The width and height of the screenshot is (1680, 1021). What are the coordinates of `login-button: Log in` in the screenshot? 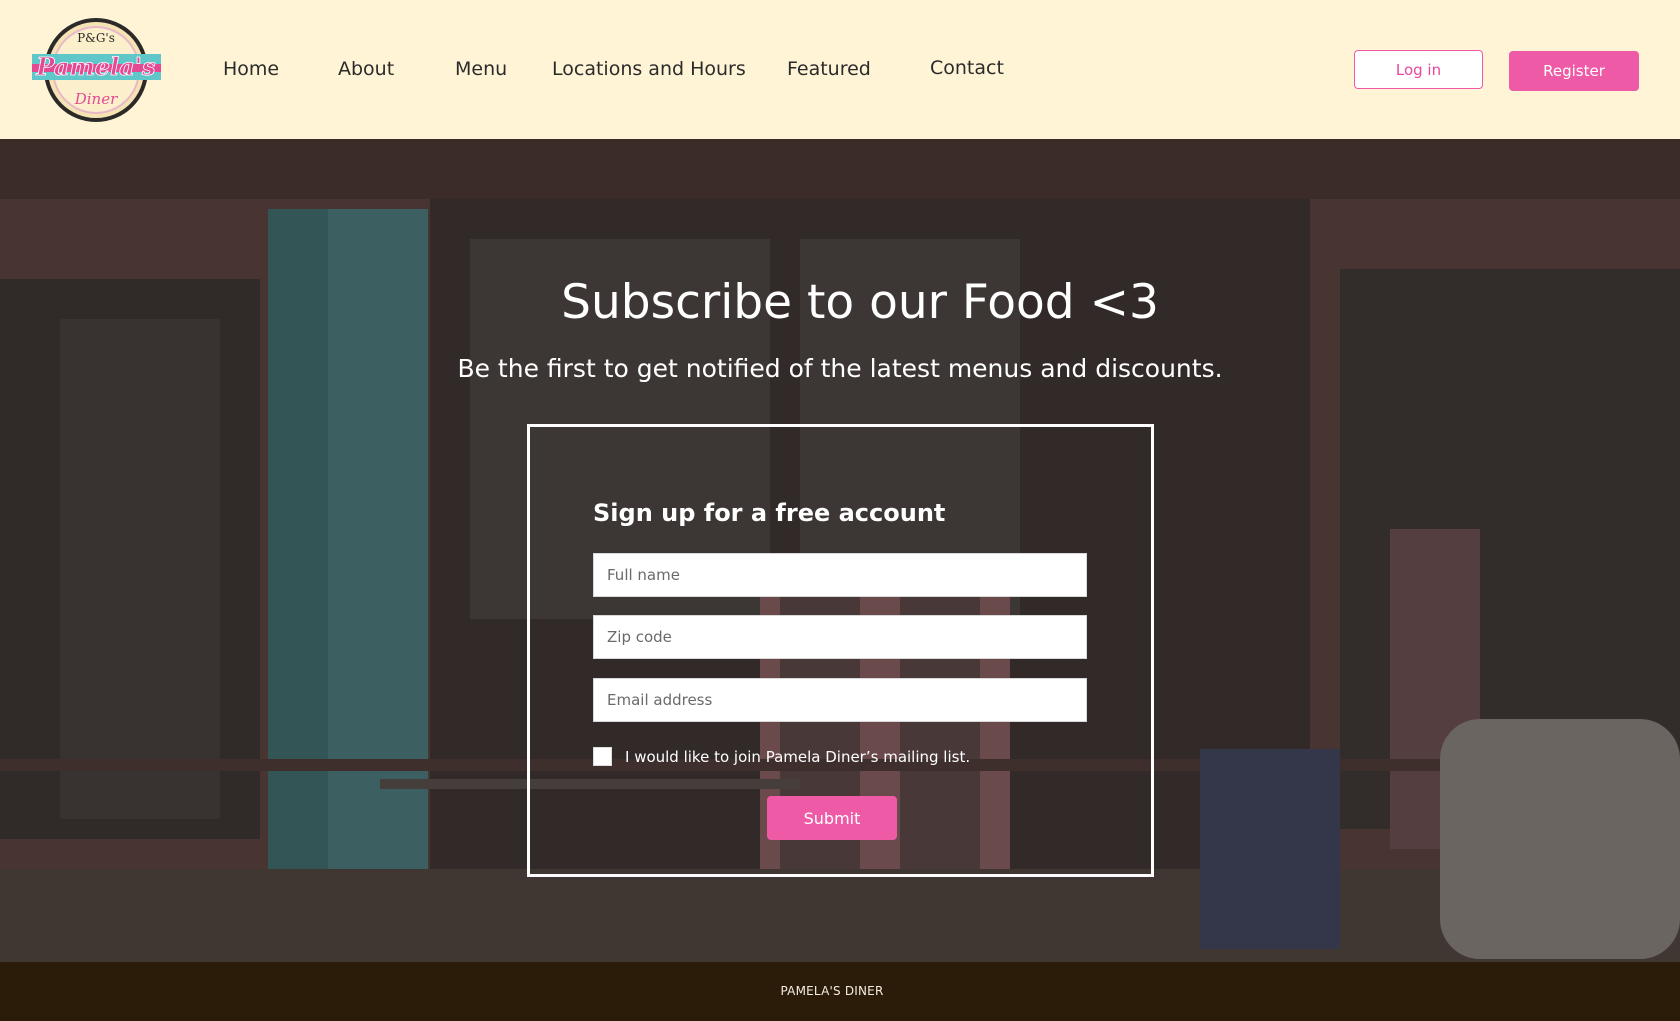 It's located at (1418, 69).